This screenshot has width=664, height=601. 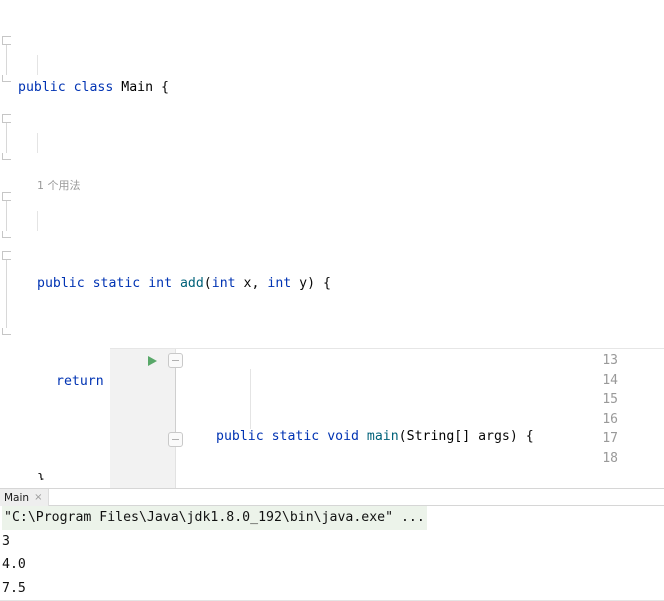 I want to click on run-method-arrow-icon, so click(x=152, y=361).